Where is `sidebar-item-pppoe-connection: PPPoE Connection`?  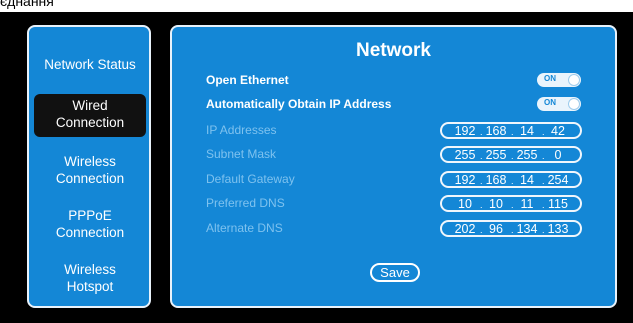
sidebar-item-pppoe-connection: PPPoE Connection is located at coordinates (90, 225).